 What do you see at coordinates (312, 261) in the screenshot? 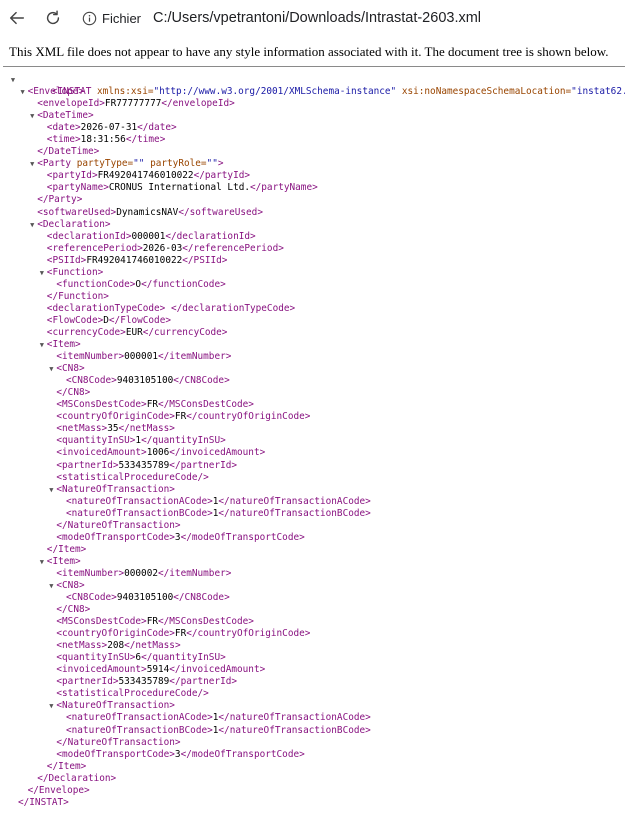
I see `xml-line: <PSIId>FR492041746010022</PSIId>` at bounding box center [312, 261].